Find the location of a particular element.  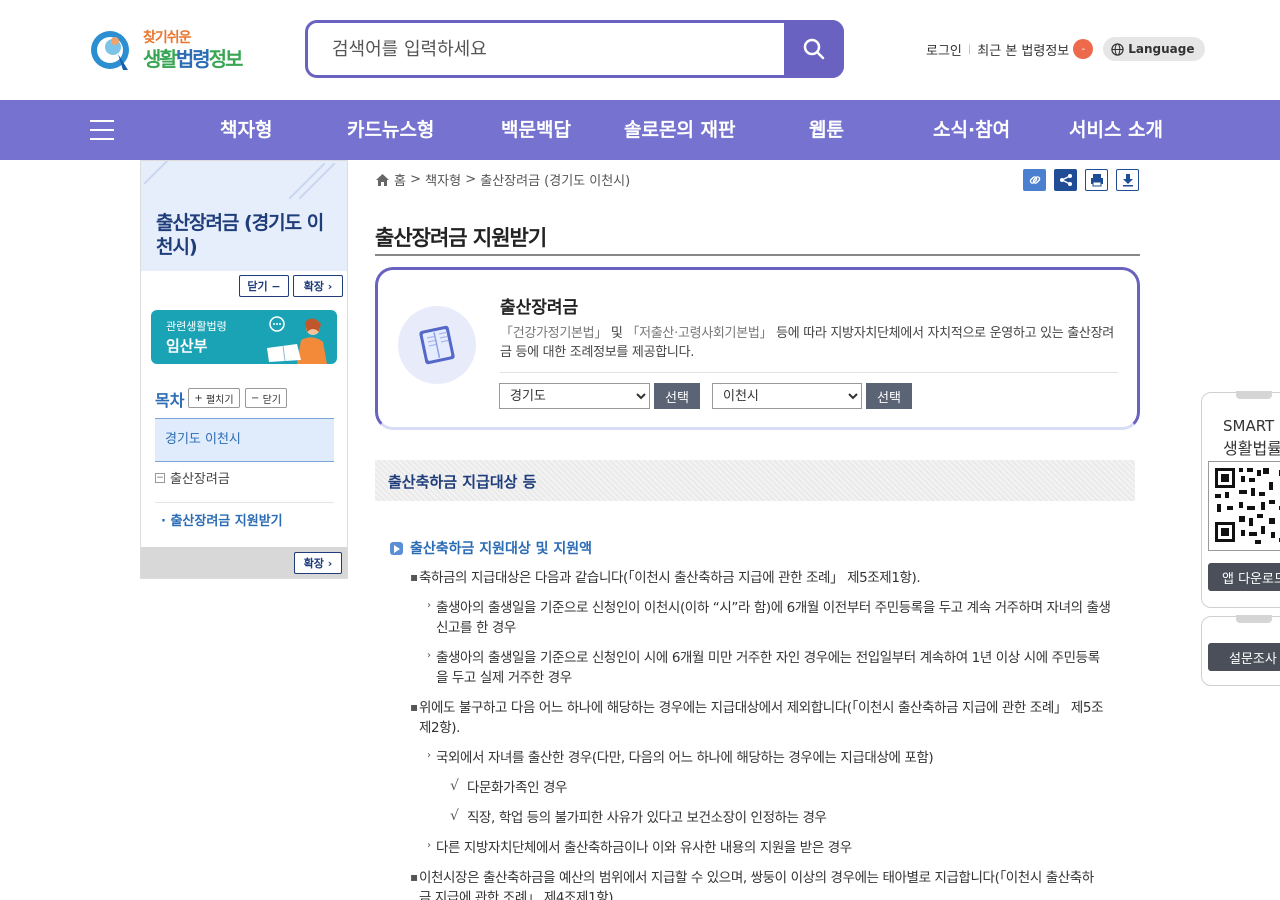

sidebar-expand-button: 확장 › is located at coordinates (318, 286).